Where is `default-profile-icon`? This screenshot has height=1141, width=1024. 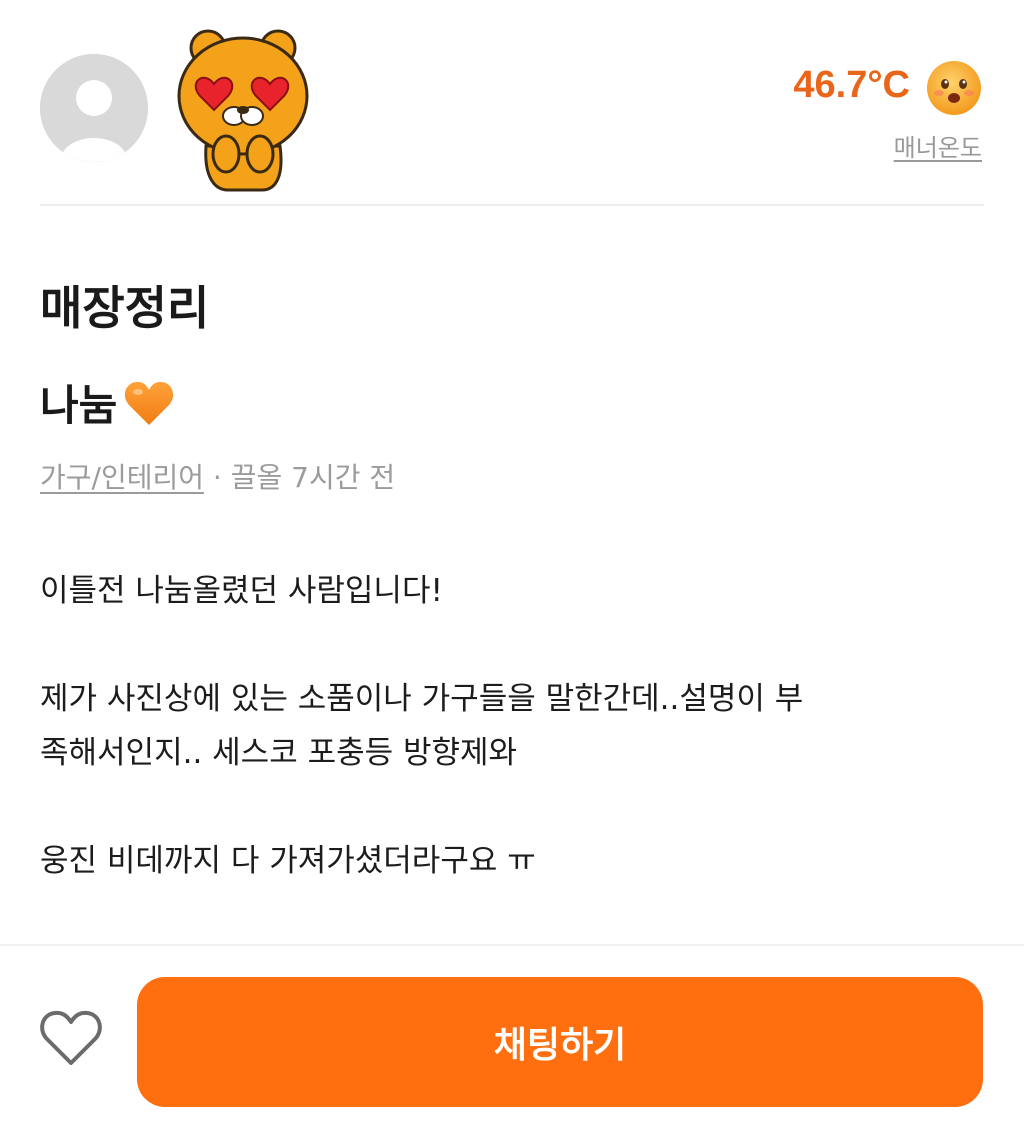
default-profile-icon is located at coordinates (94, 108).